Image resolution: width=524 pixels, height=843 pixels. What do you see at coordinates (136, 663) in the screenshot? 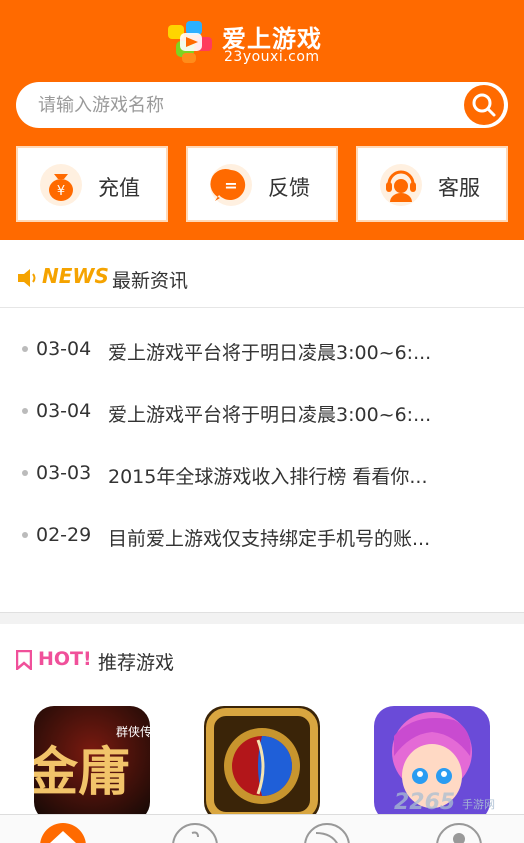
I see `hot-section-title: 推荐游戏` at bounding box center [136, 663].